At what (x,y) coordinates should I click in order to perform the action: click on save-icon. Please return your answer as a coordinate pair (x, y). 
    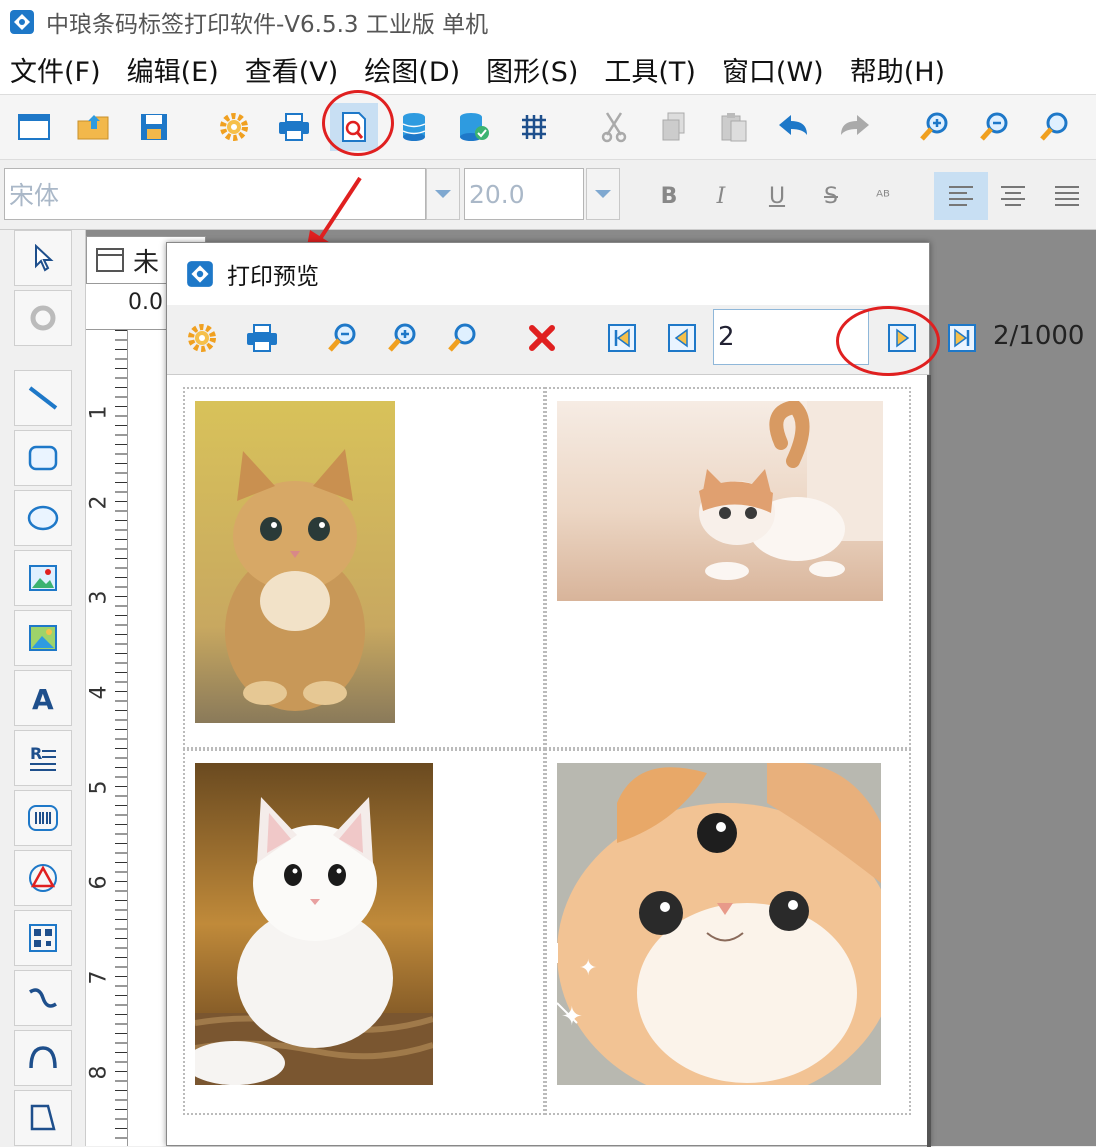
    Looking at the image, I should click on (154, 127).